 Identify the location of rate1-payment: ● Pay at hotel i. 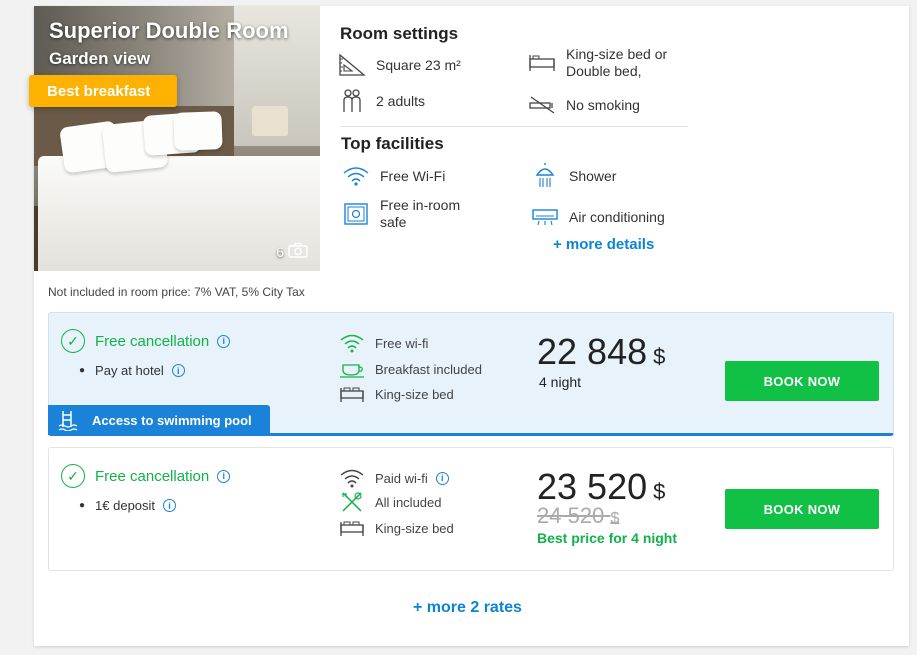
(132, 370).